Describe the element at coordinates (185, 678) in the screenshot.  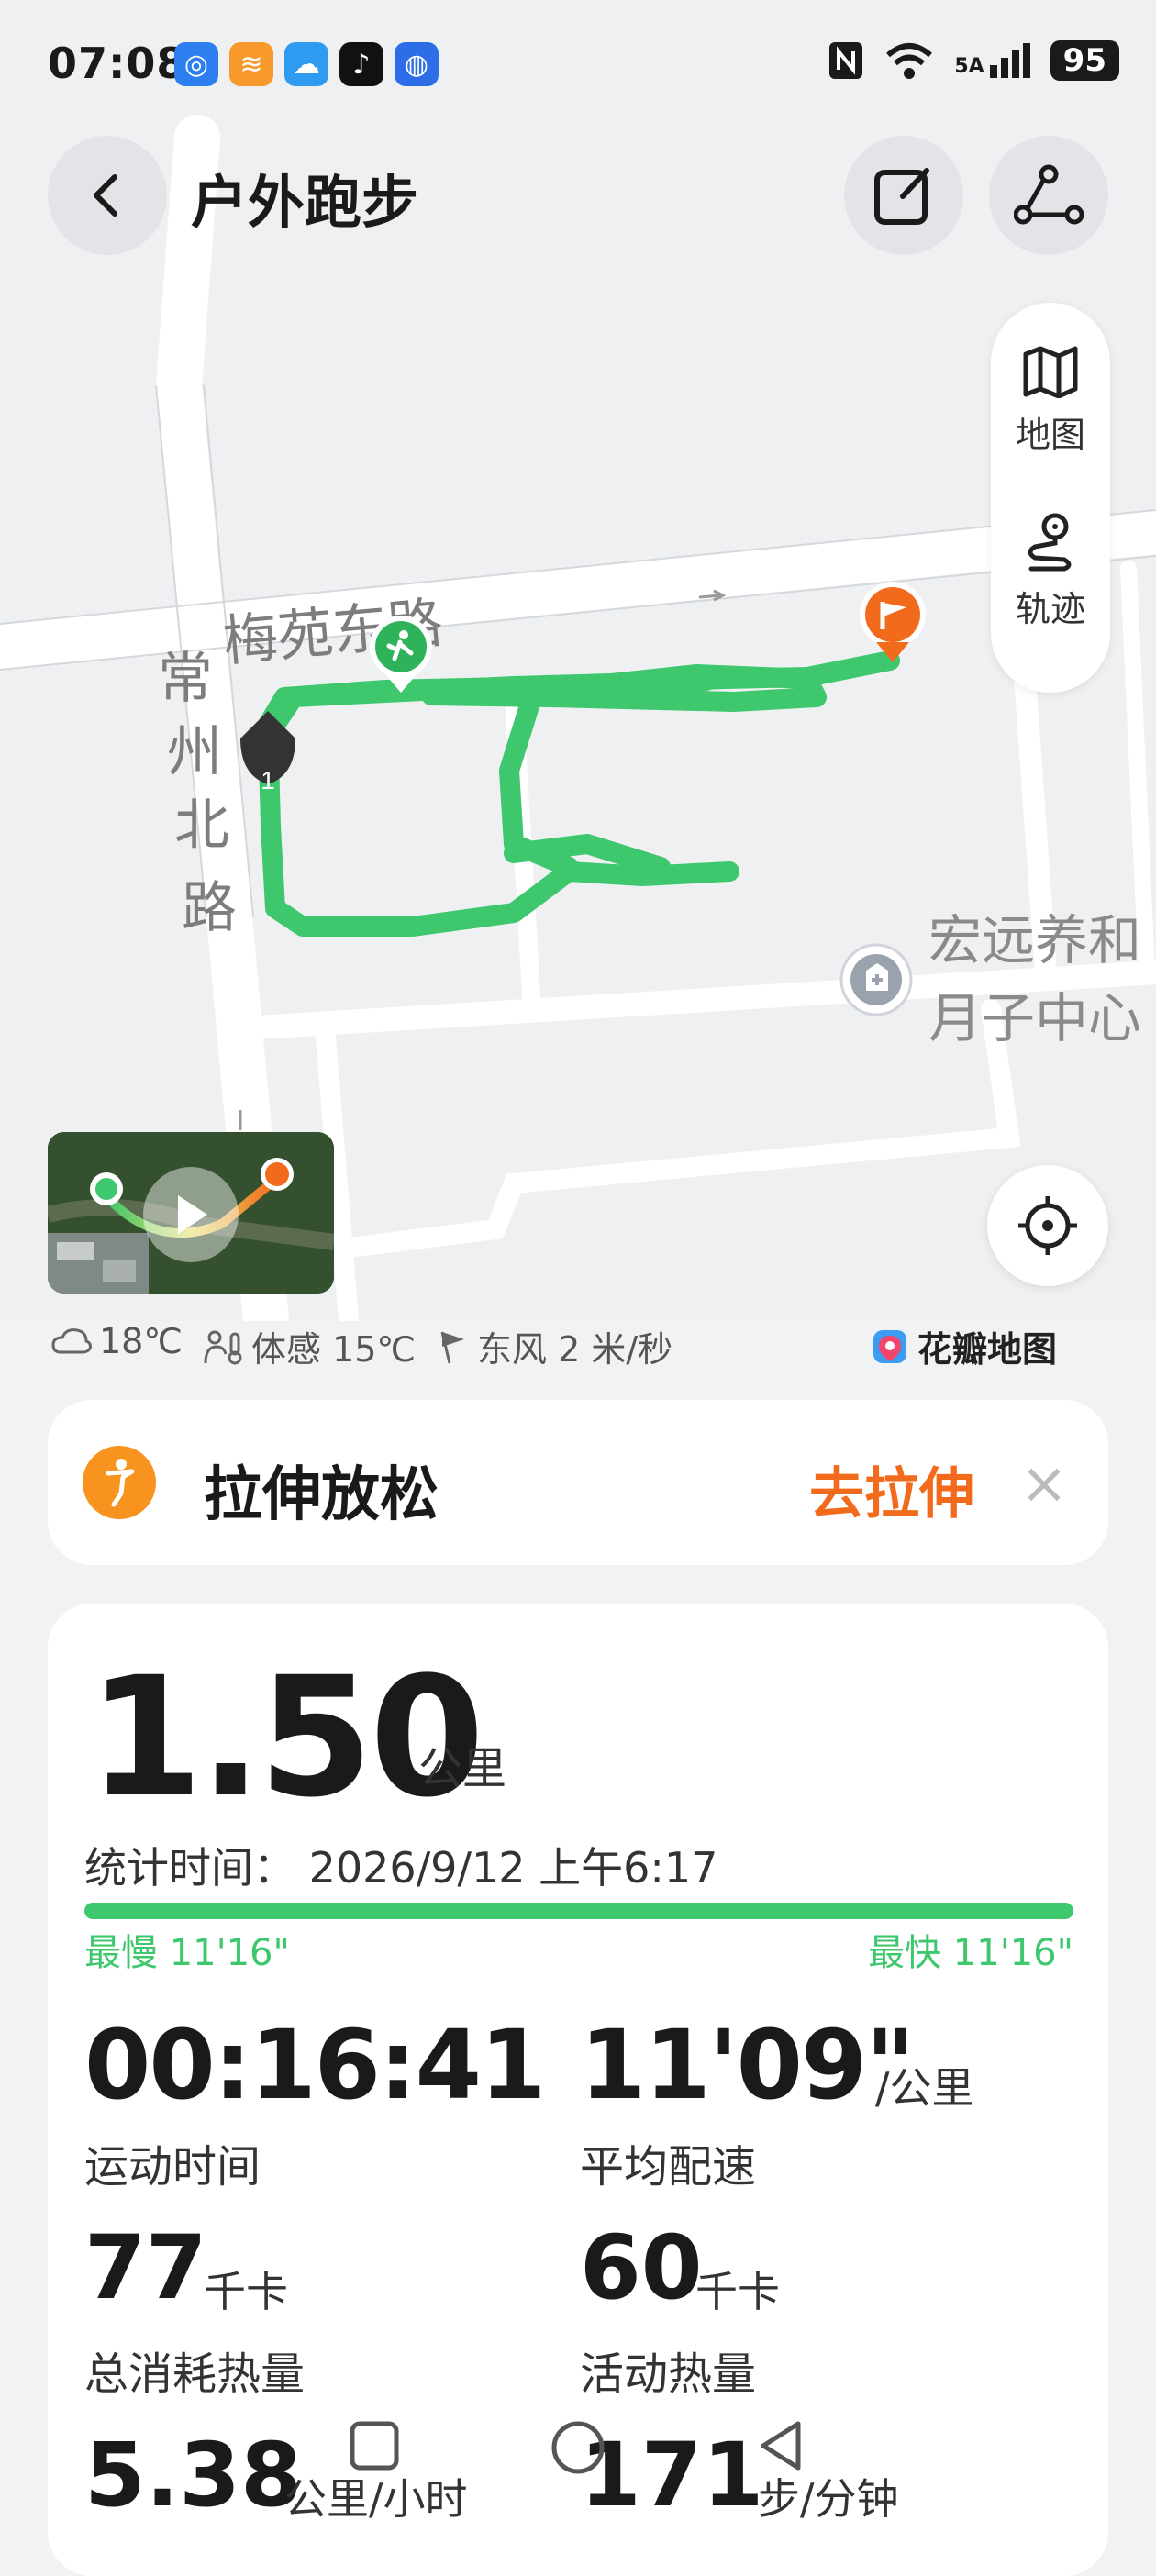
I see `road-label-changzhou-1: 常` at that location.